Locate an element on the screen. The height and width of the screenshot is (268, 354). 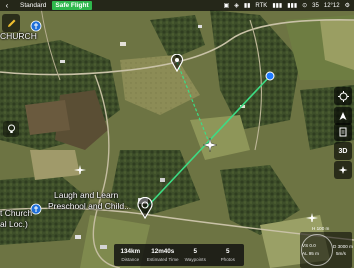
stat-distance: 134km Distance is located at coordinates (130, 255).